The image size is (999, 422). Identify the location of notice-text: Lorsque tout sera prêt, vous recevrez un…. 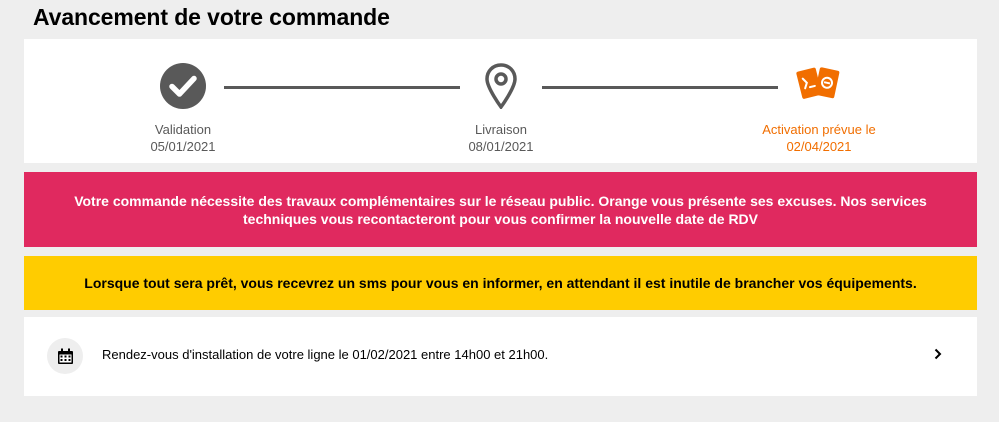
(500, 283).